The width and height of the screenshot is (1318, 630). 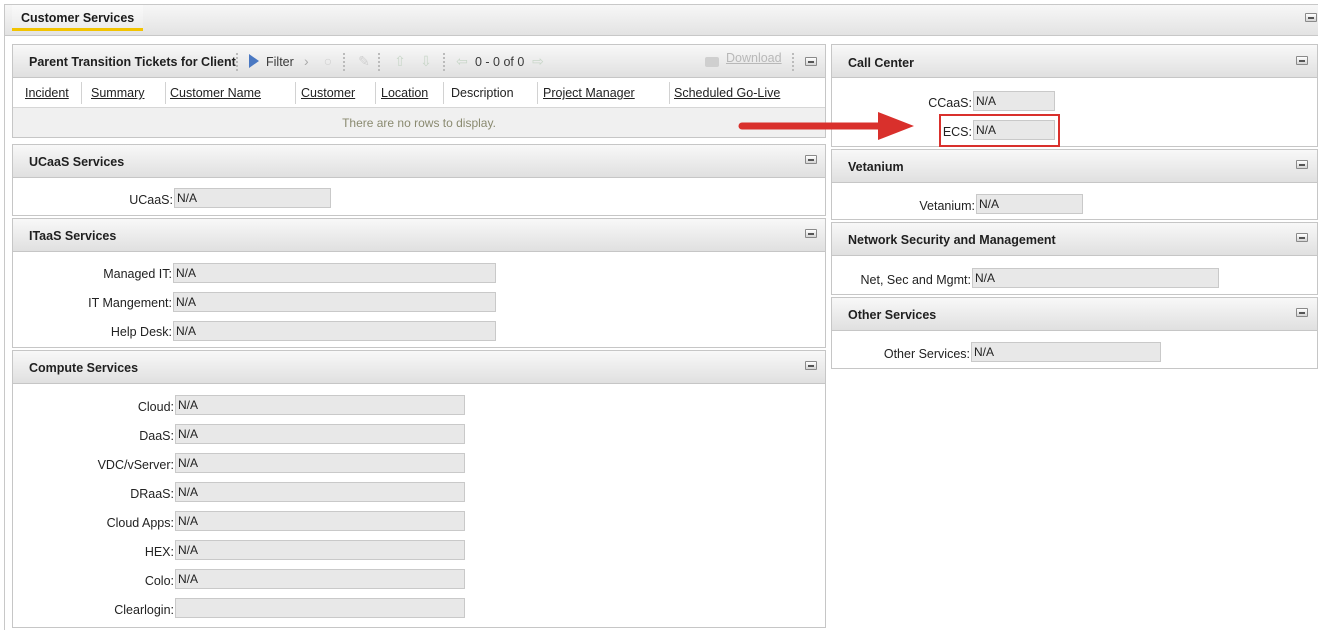 I want to click on other-services-panel: Other Services Other Services: N/A, so click(x=1074, y=333).